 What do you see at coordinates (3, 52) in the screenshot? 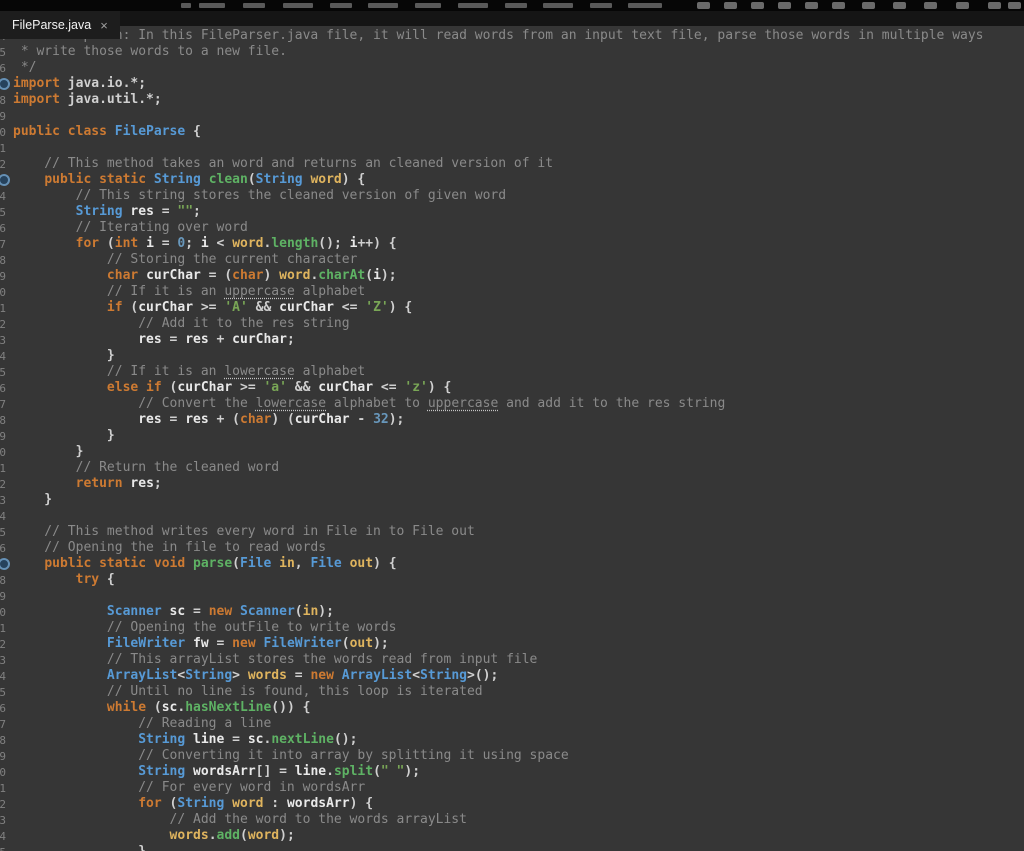
I see `gutter-line-number: 5` at bounding box center [3, 52].